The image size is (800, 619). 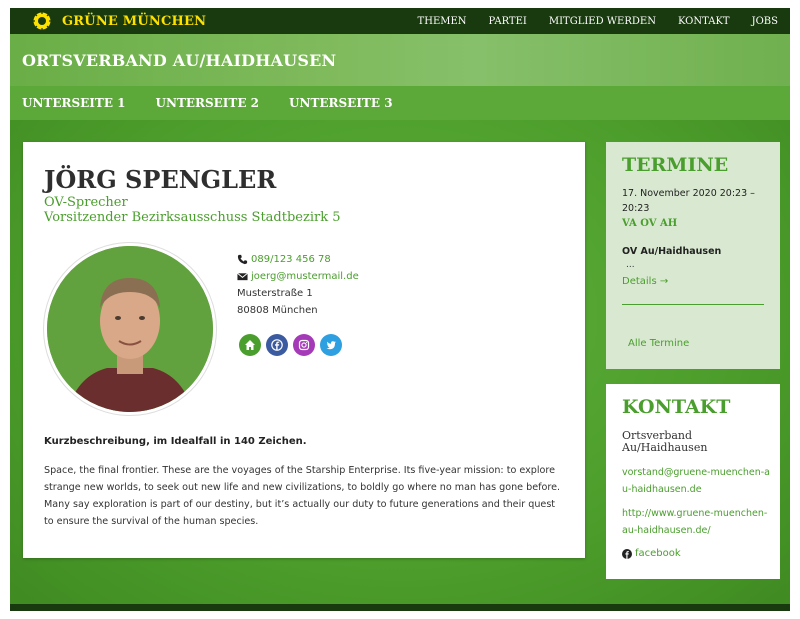 I want to click on event-date: 17. November 2020 20:23 – 20:23, so click(x=688, y=201).